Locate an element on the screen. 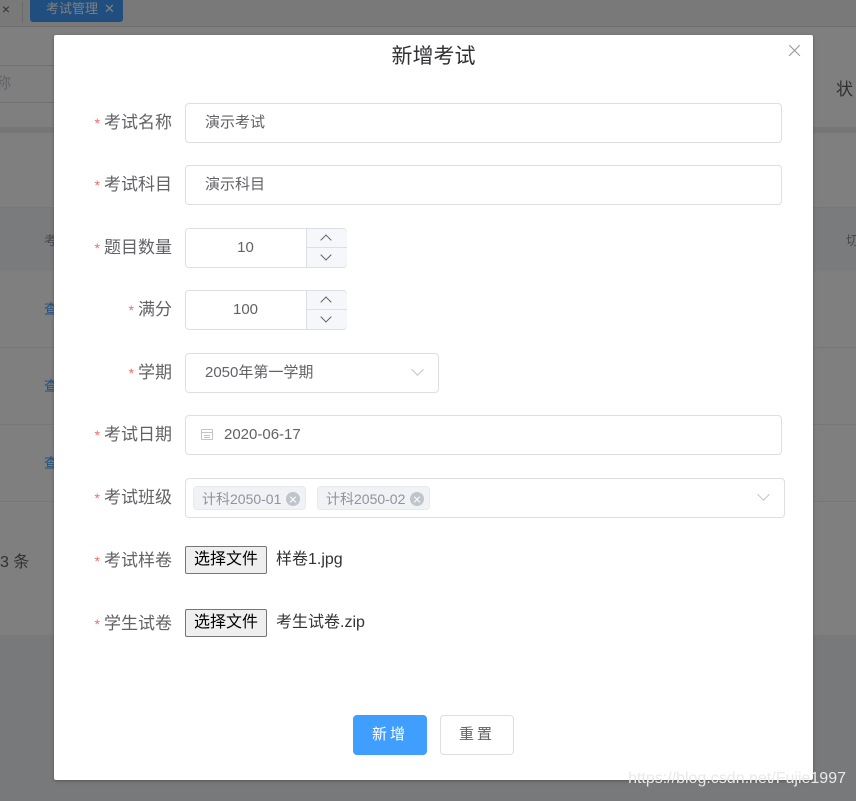  form-item-exam-subject: * 考试科目 演示科目 is located at coordinates (433, 185).